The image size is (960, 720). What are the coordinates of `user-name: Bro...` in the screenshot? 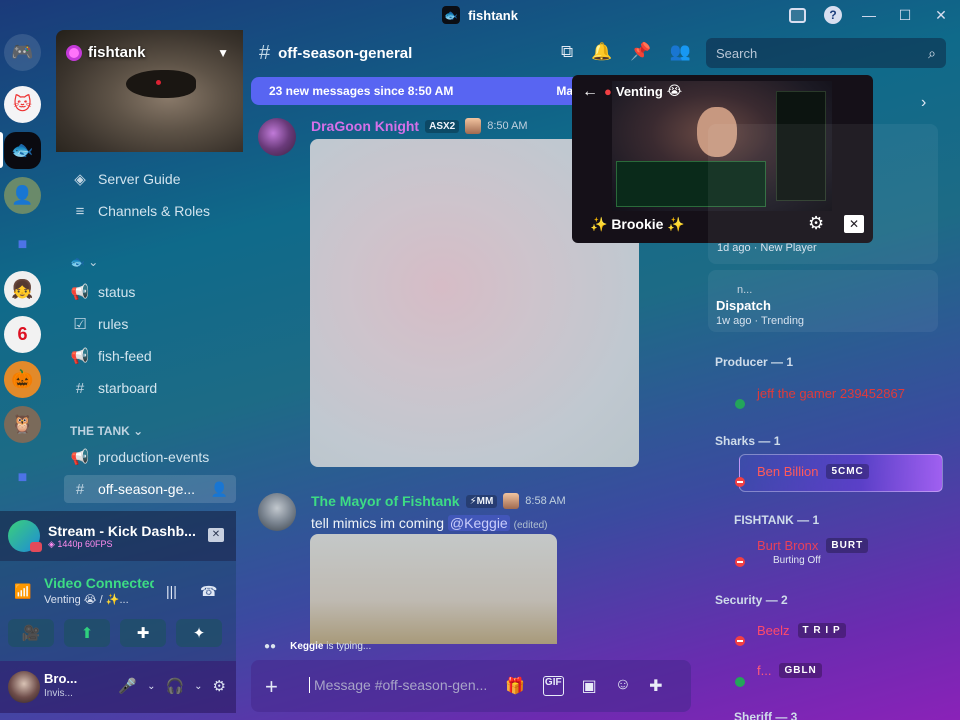 It's located at (60, 678).